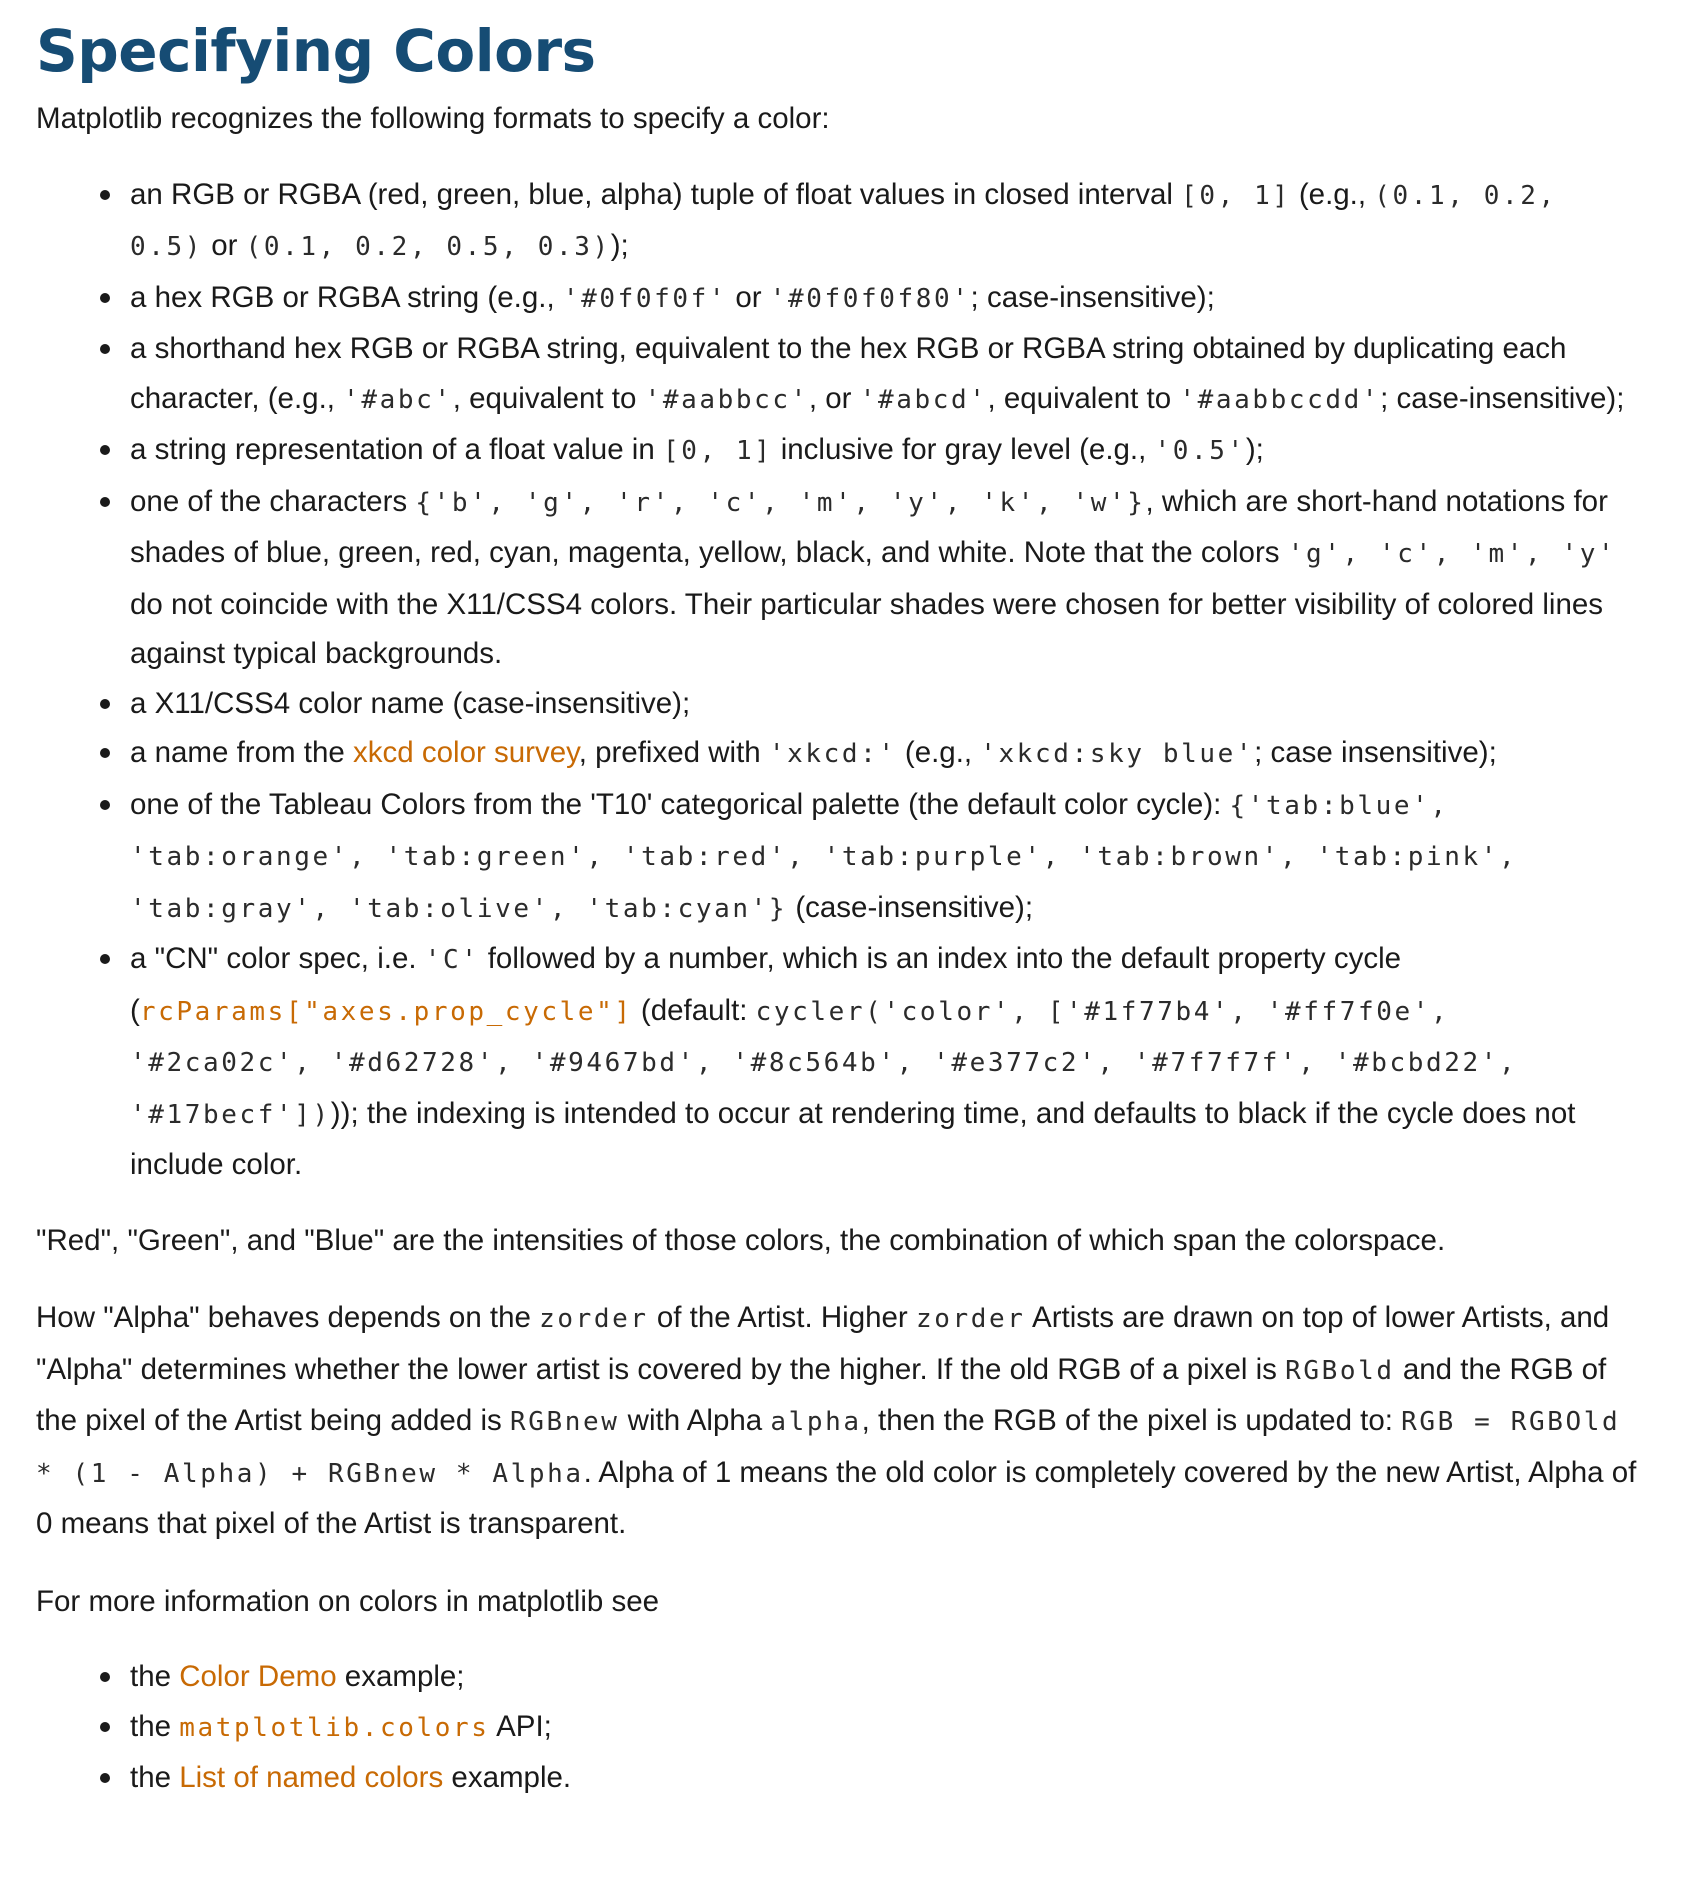  I want to click on rcparams-prop-cycle-link: rcParams["axes.prop_cycle"], so click(386, 1010).